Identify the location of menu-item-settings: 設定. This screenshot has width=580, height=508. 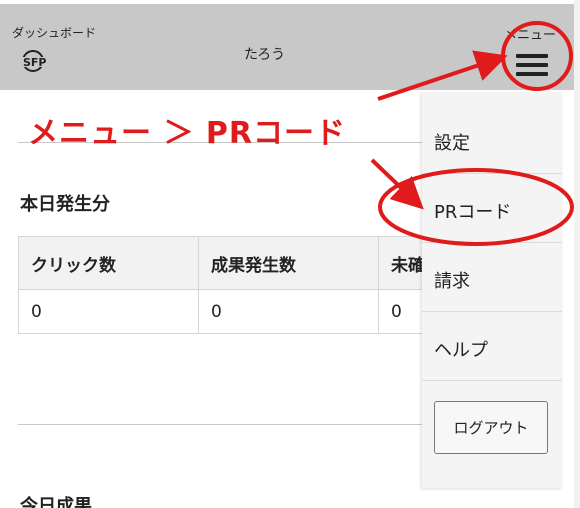
(492, 140).